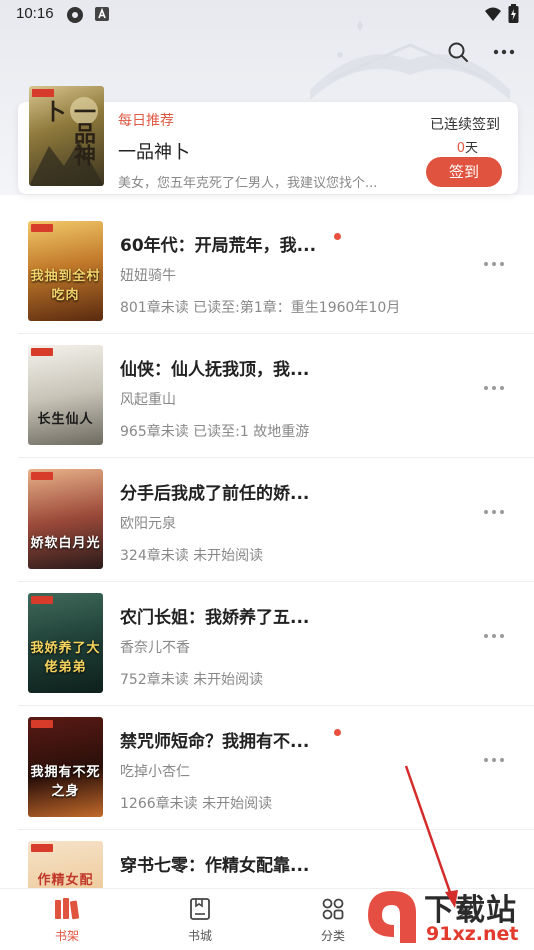 The image size is (534, 950). What do you see at coordinates (65, 395) in the screenshot?
I see `book-cover: 长生仙人` at bounding box center [65, 395].